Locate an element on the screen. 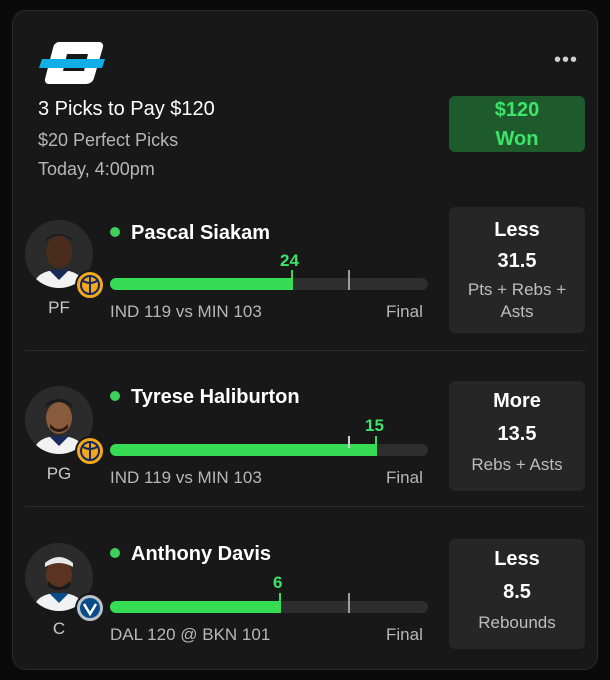 The width and height of the screenshot is (610, 680). pick-projection-box: More 13.5 Rebs + Asts is located at coordinates (517, 436).